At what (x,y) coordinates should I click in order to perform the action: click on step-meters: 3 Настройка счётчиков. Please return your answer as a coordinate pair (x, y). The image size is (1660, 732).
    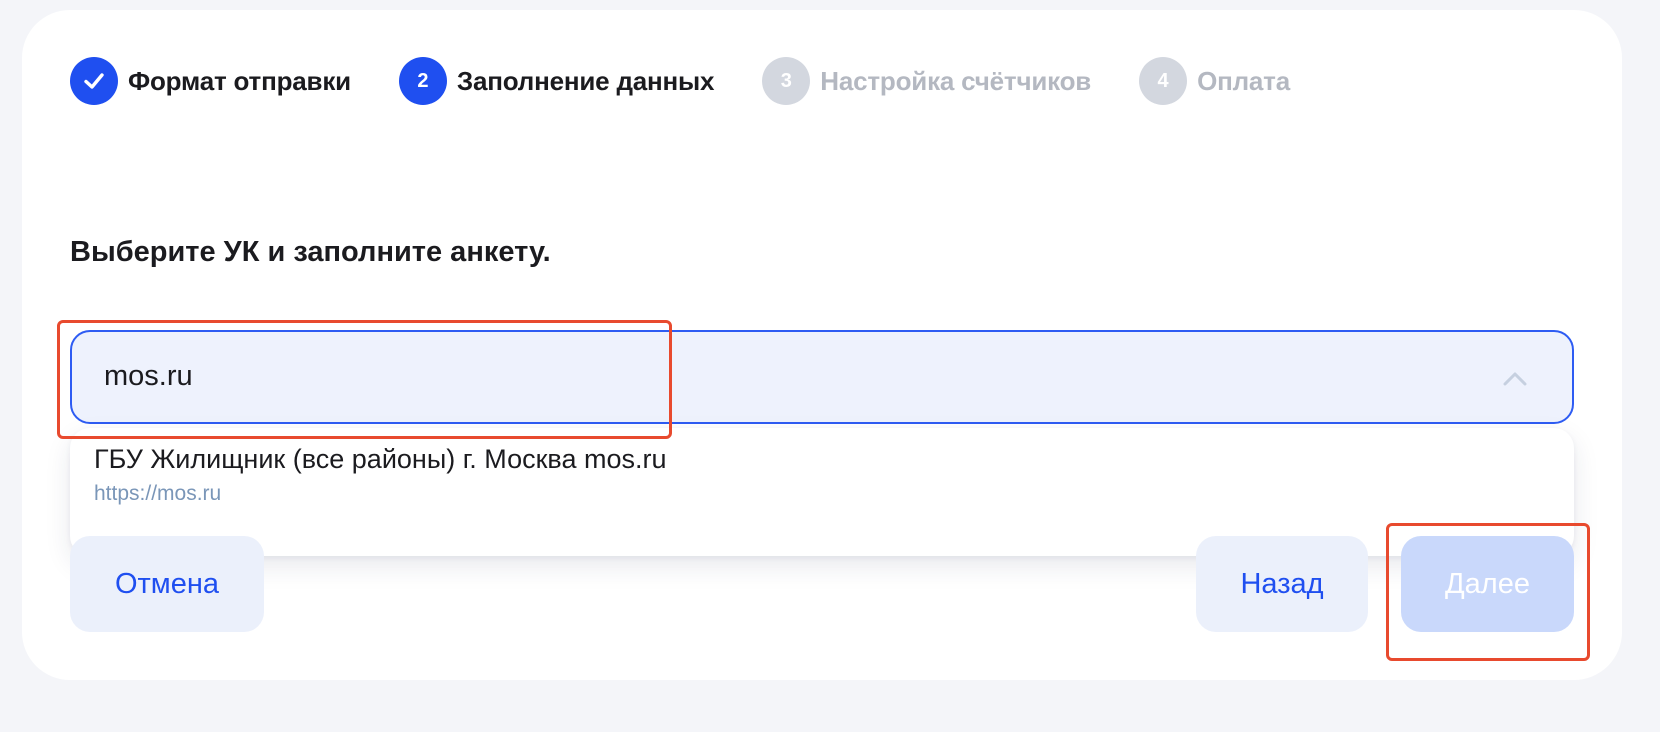
    Looking at the image, I should click on (926, 81).